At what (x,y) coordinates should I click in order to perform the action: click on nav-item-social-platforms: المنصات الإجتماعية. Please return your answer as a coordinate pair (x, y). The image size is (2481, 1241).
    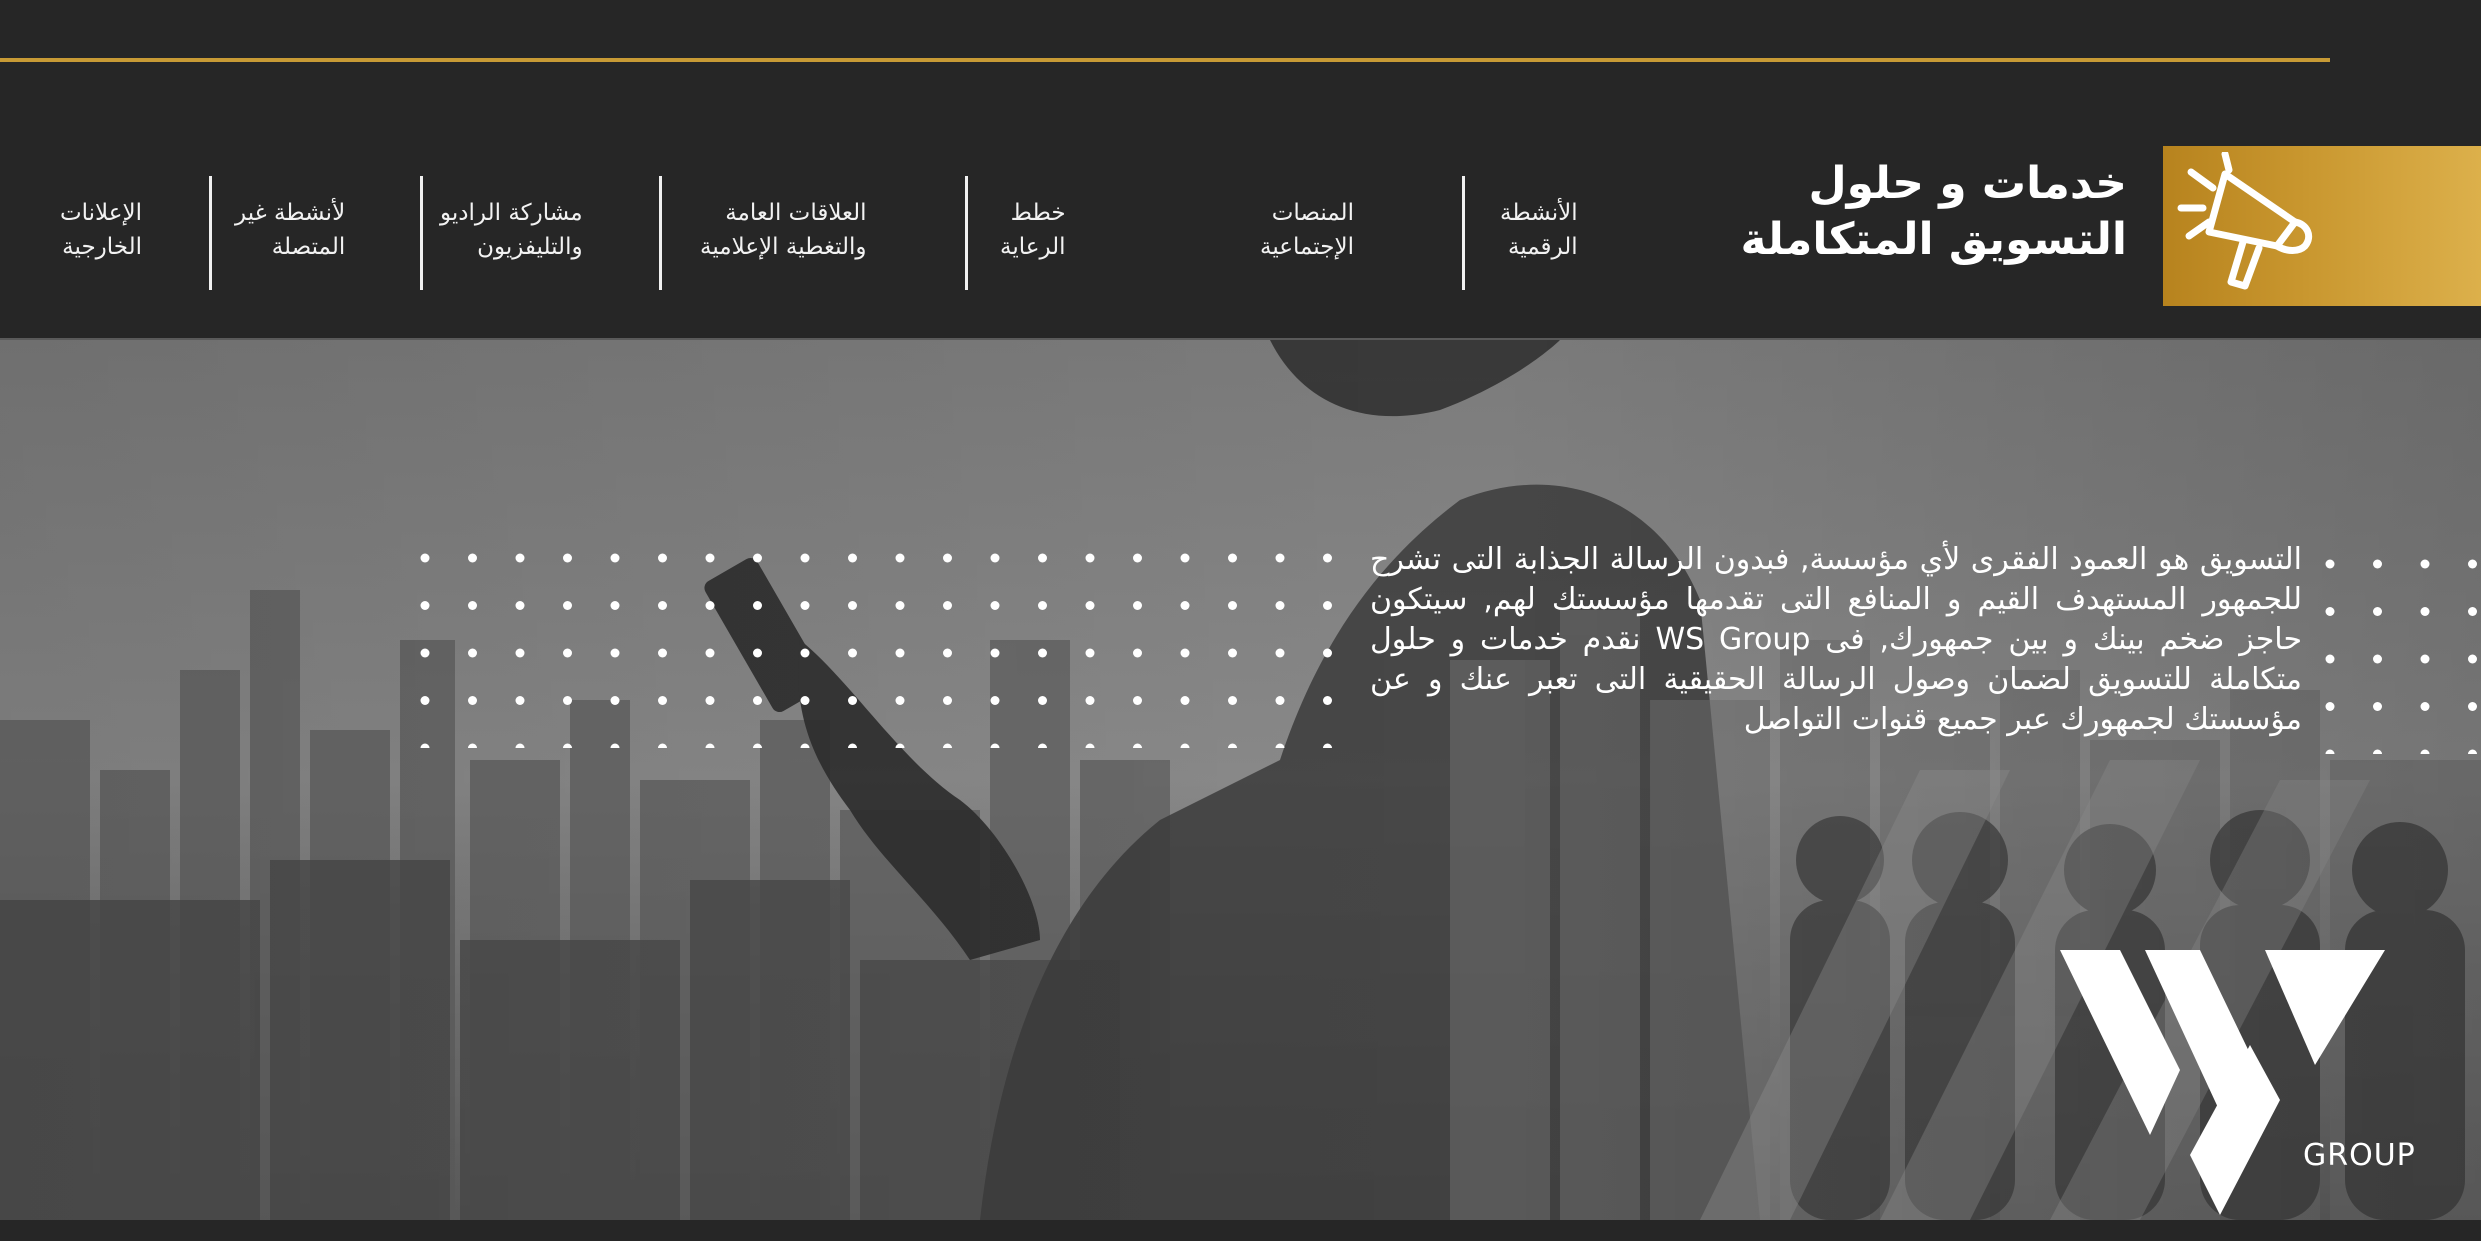
    Looking at the image, I should click on (1339, 230).